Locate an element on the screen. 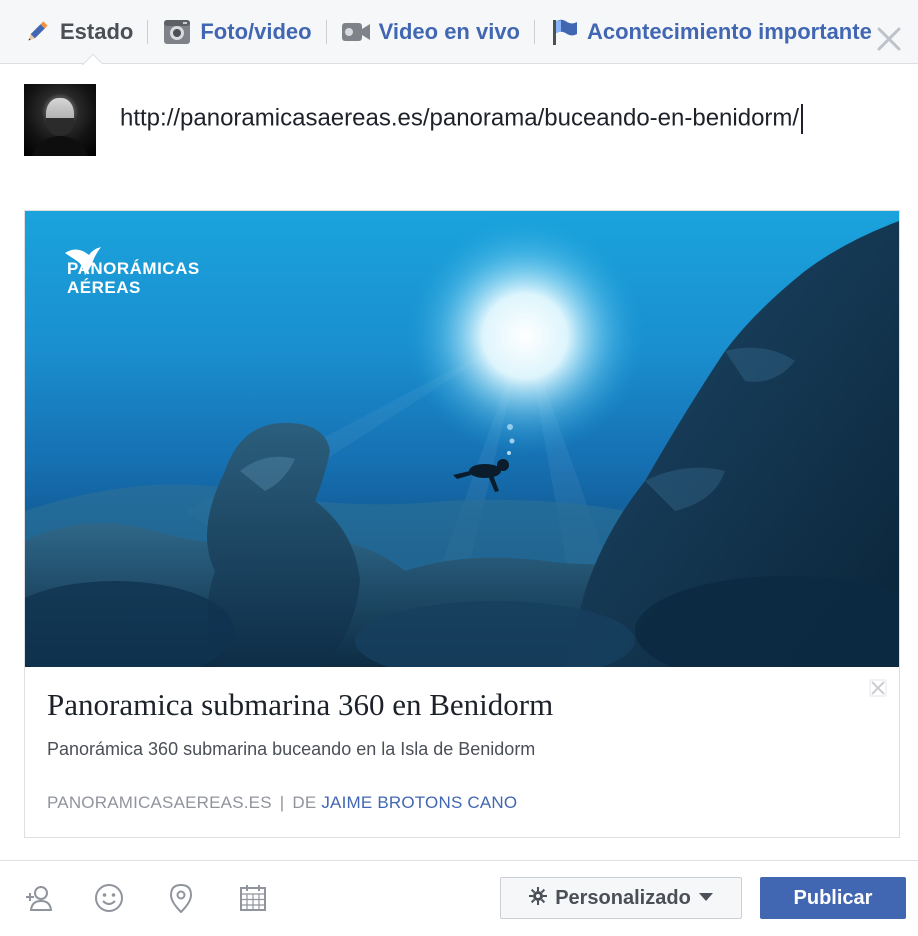 The image size is (918, 936). tab-estado: Estado is located at coordinates (77, 32).